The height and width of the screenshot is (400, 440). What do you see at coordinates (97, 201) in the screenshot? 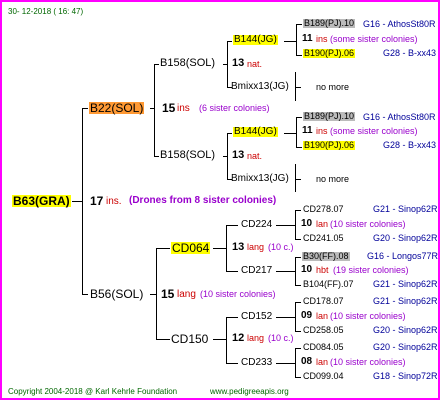
I see `root-generation: 17` at bounding box center [97, 201].